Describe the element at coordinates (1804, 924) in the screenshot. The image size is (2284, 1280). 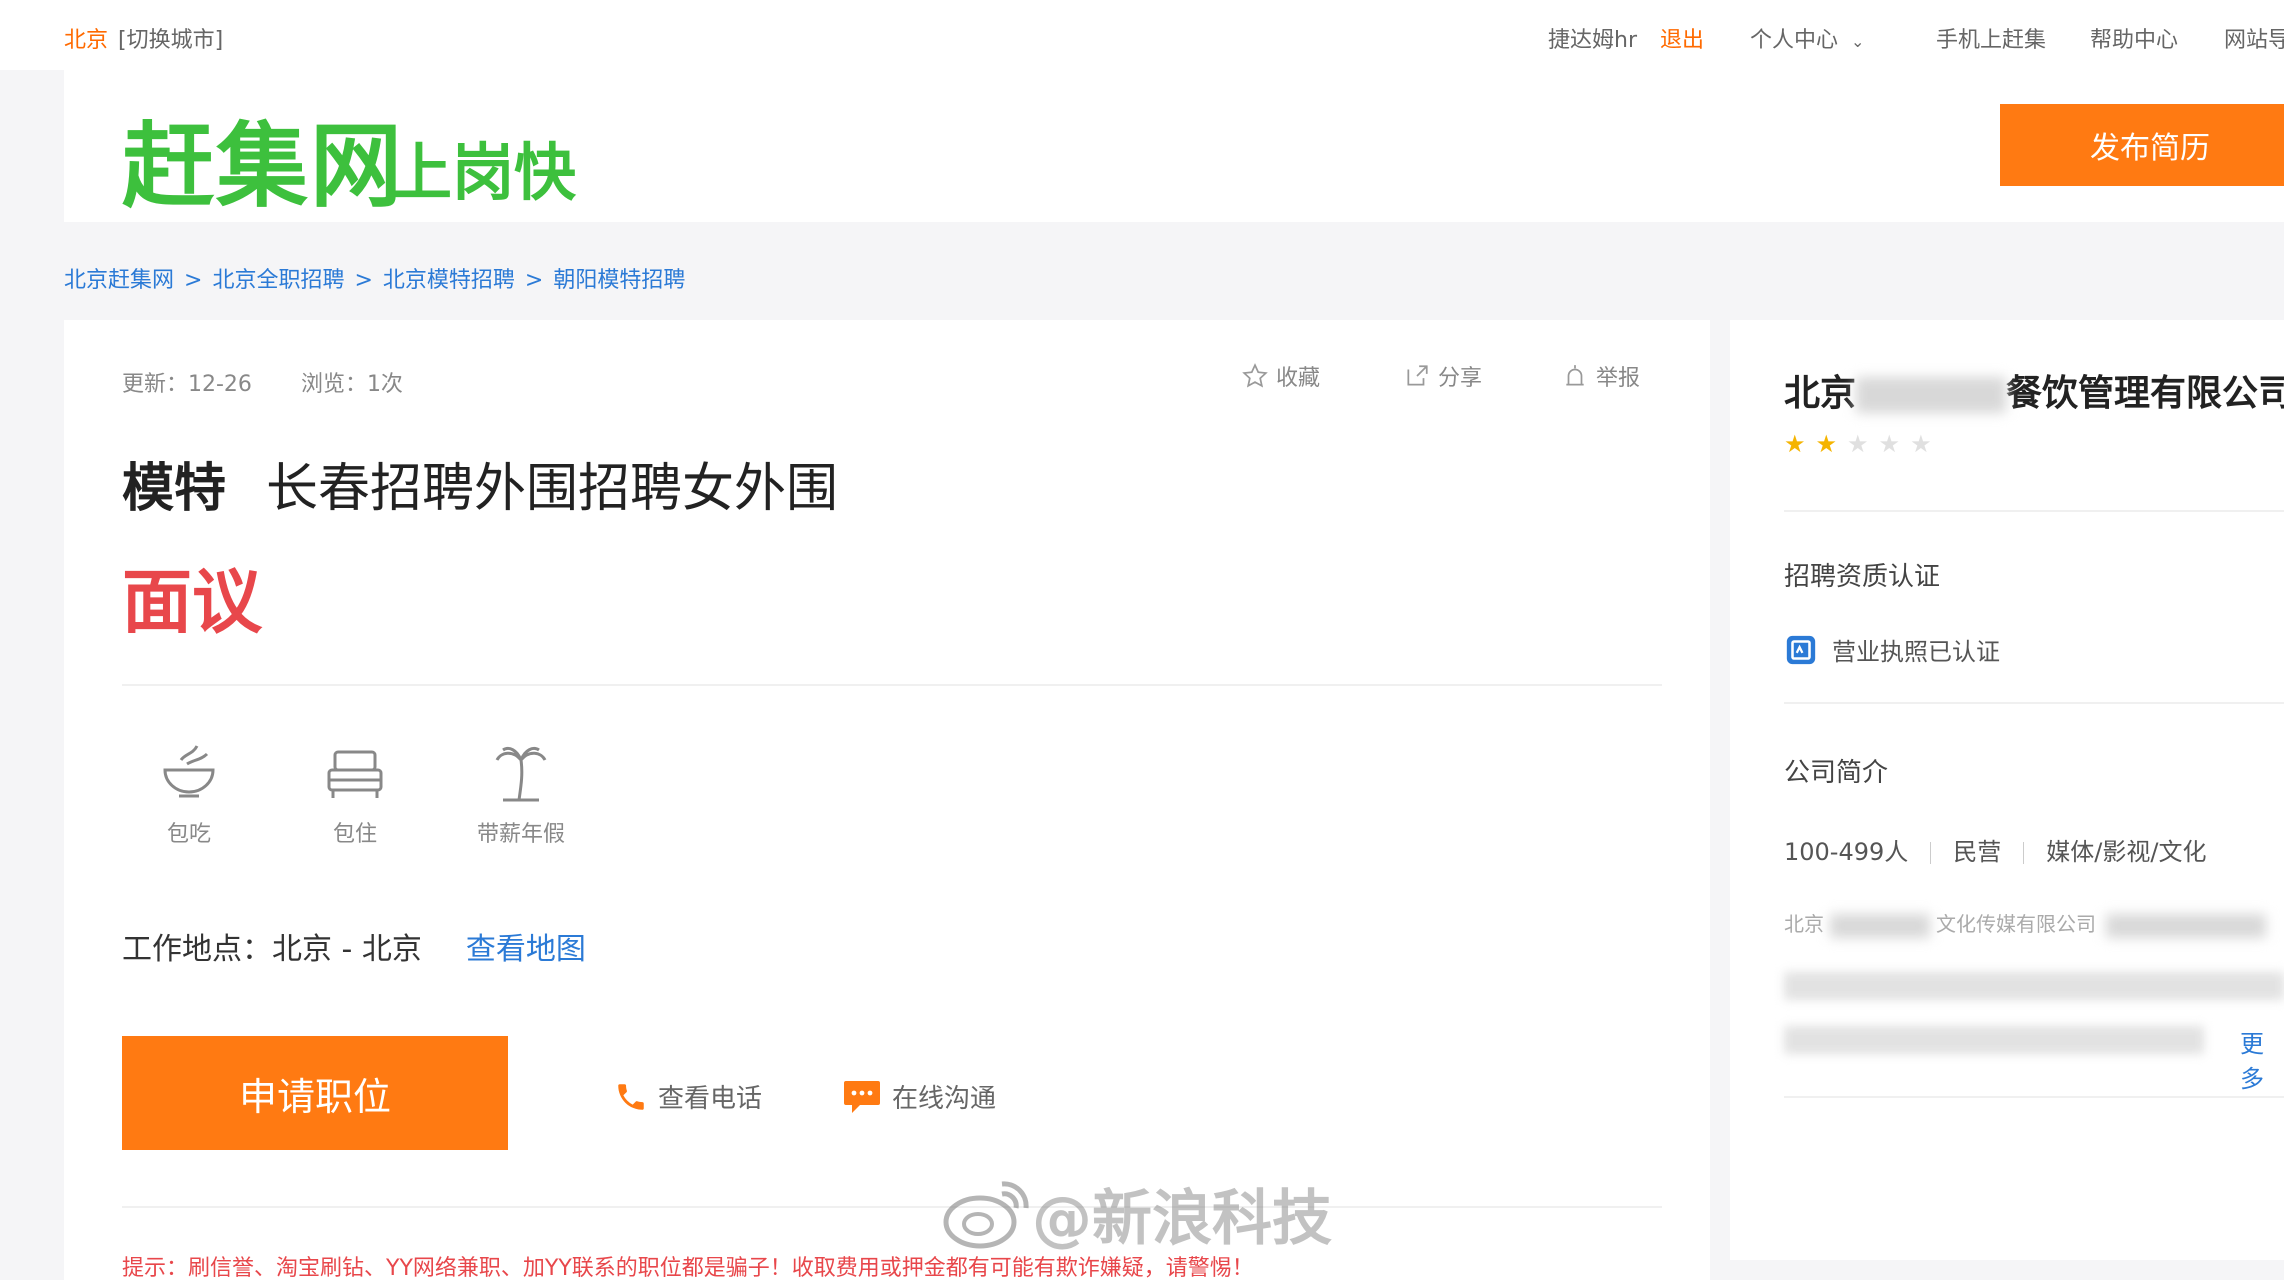
I see `desc-fragment: 北京` at that location.